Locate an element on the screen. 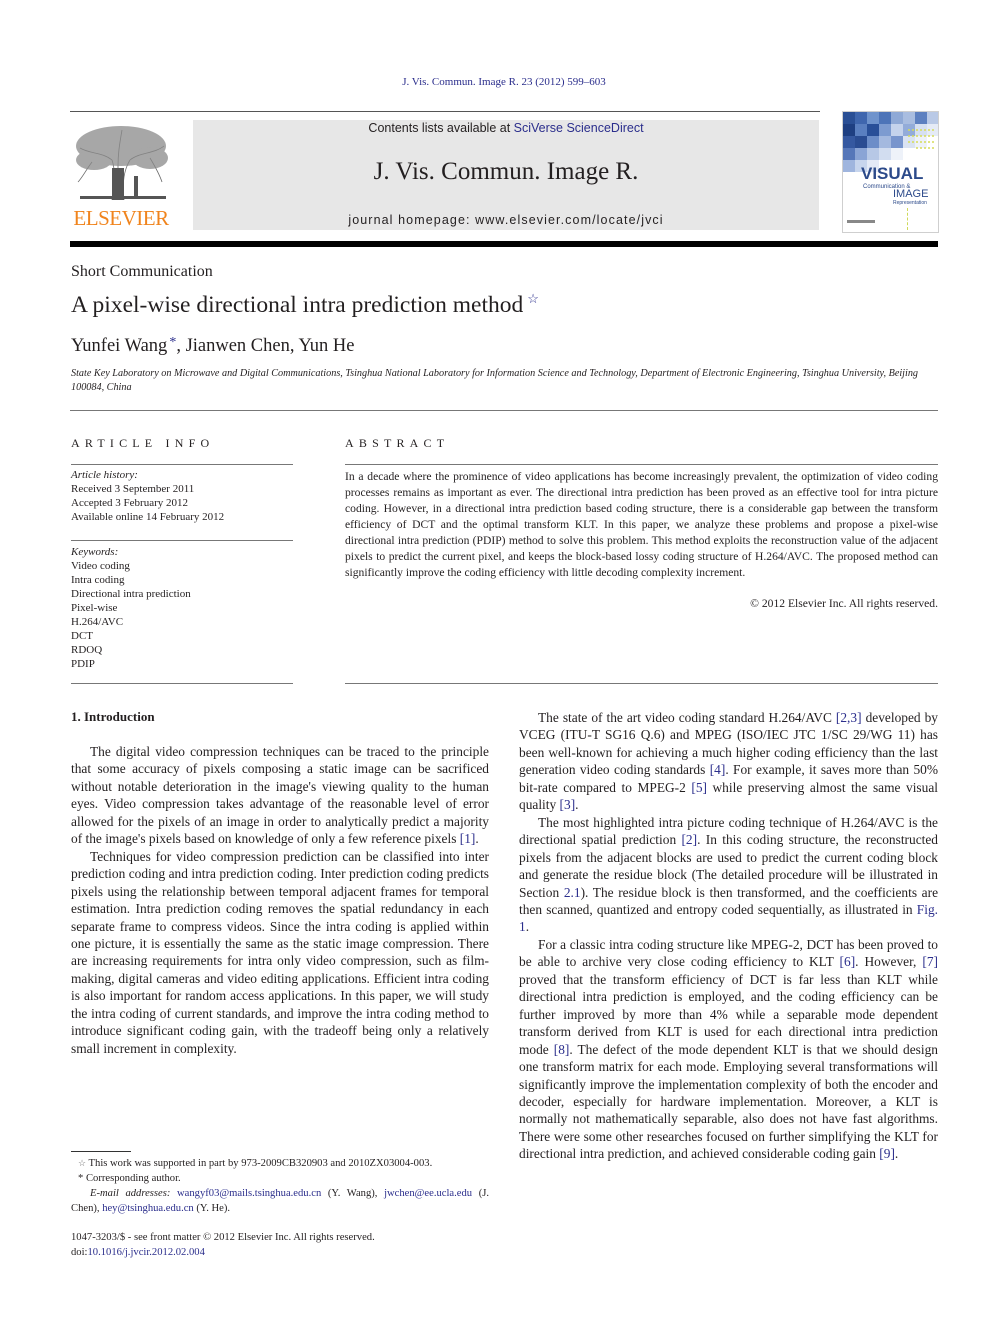 This screenshot has height=1323, width=992. keyword-item: Video coding is located at coordinates (100, 566).